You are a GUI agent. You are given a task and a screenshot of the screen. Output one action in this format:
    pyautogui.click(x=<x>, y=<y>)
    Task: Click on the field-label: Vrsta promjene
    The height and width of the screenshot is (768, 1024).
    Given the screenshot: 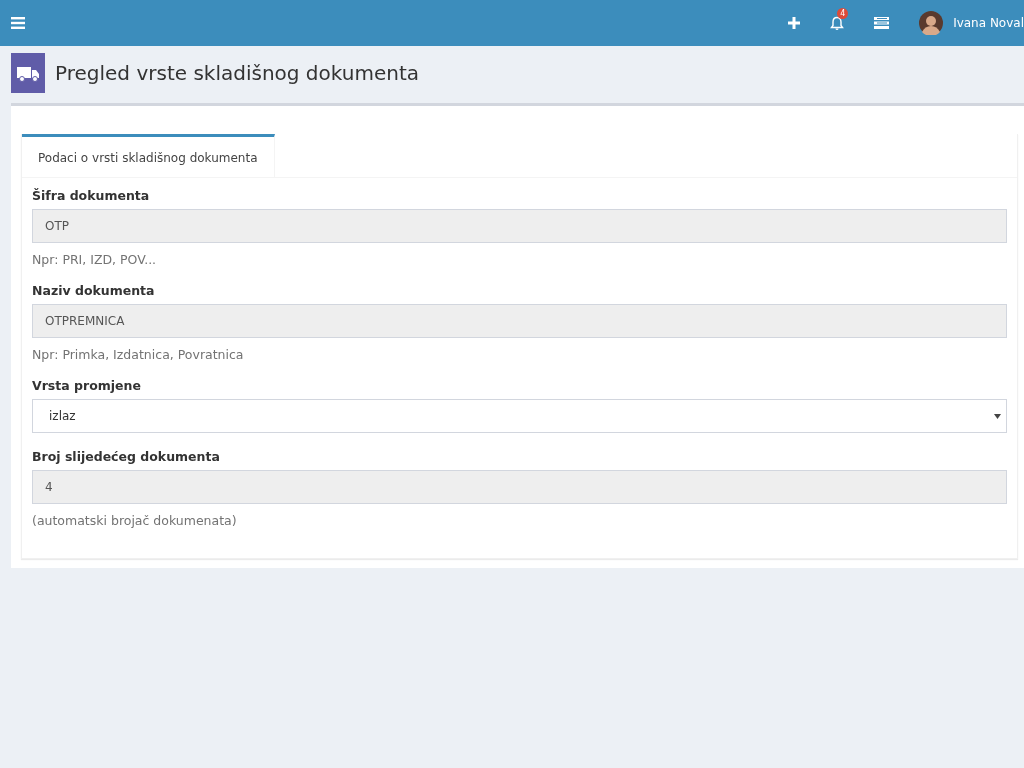 What is the action you would take?
    pyautogui.click(x=87, y=385)
    